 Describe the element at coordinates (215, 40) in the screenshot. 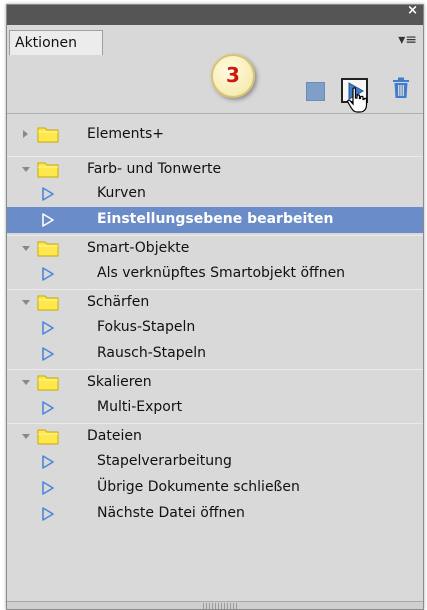

I see `tab-row: Aktionen ▾≡` at that location.